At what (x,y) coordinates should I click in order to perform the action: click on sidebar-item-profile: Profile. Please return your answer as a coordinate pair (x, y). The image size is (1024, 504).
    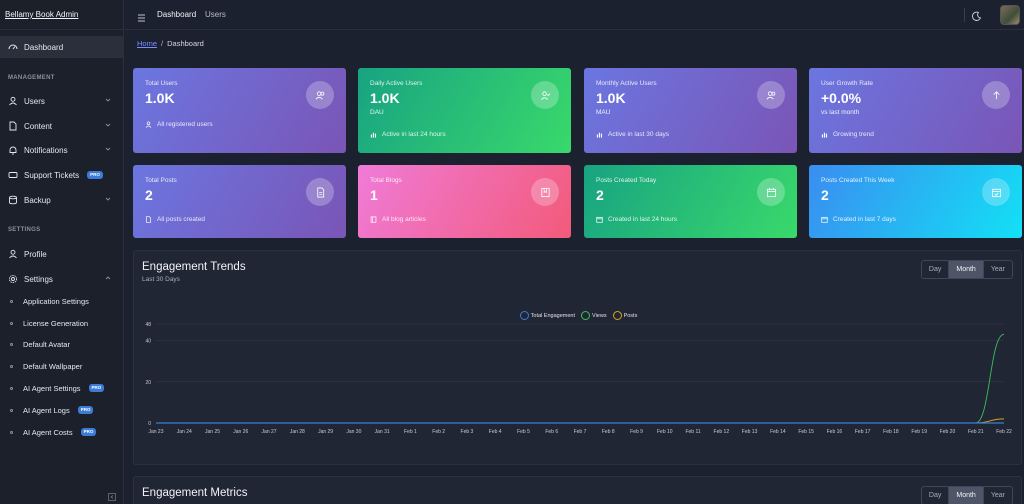
    Looking at the image, I should click on (62, 254).